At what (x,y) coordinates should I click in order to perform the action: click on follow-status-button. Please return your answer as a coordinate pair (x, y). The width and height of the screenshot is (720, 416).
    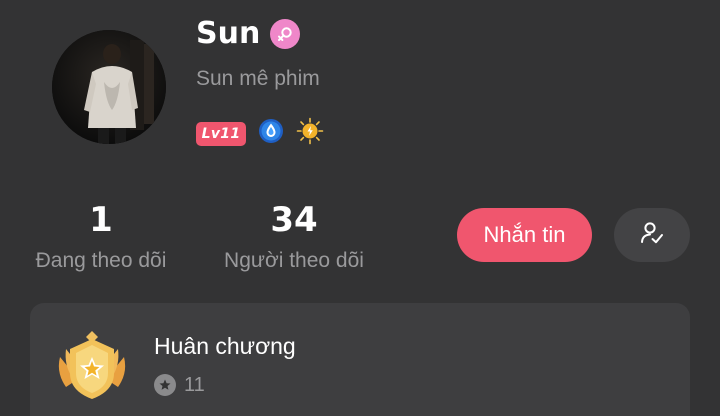
    Looking at the image, I should click on (652, 235).